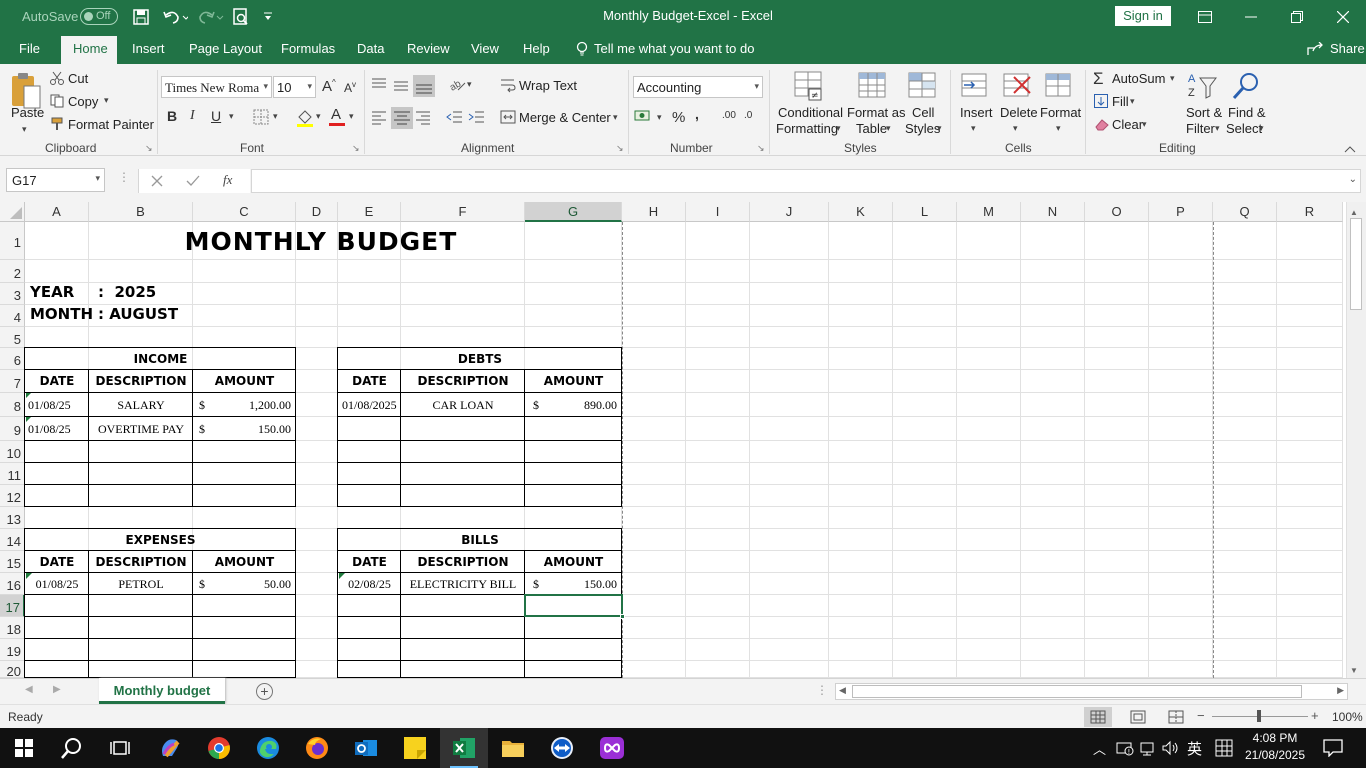 The height and width of the screenshot is (768, 1366). What do you see at coordinates (1143, 16) in the screenshot?
I see `sign-in-button: Sign in` at bounding box center [1143, 16].